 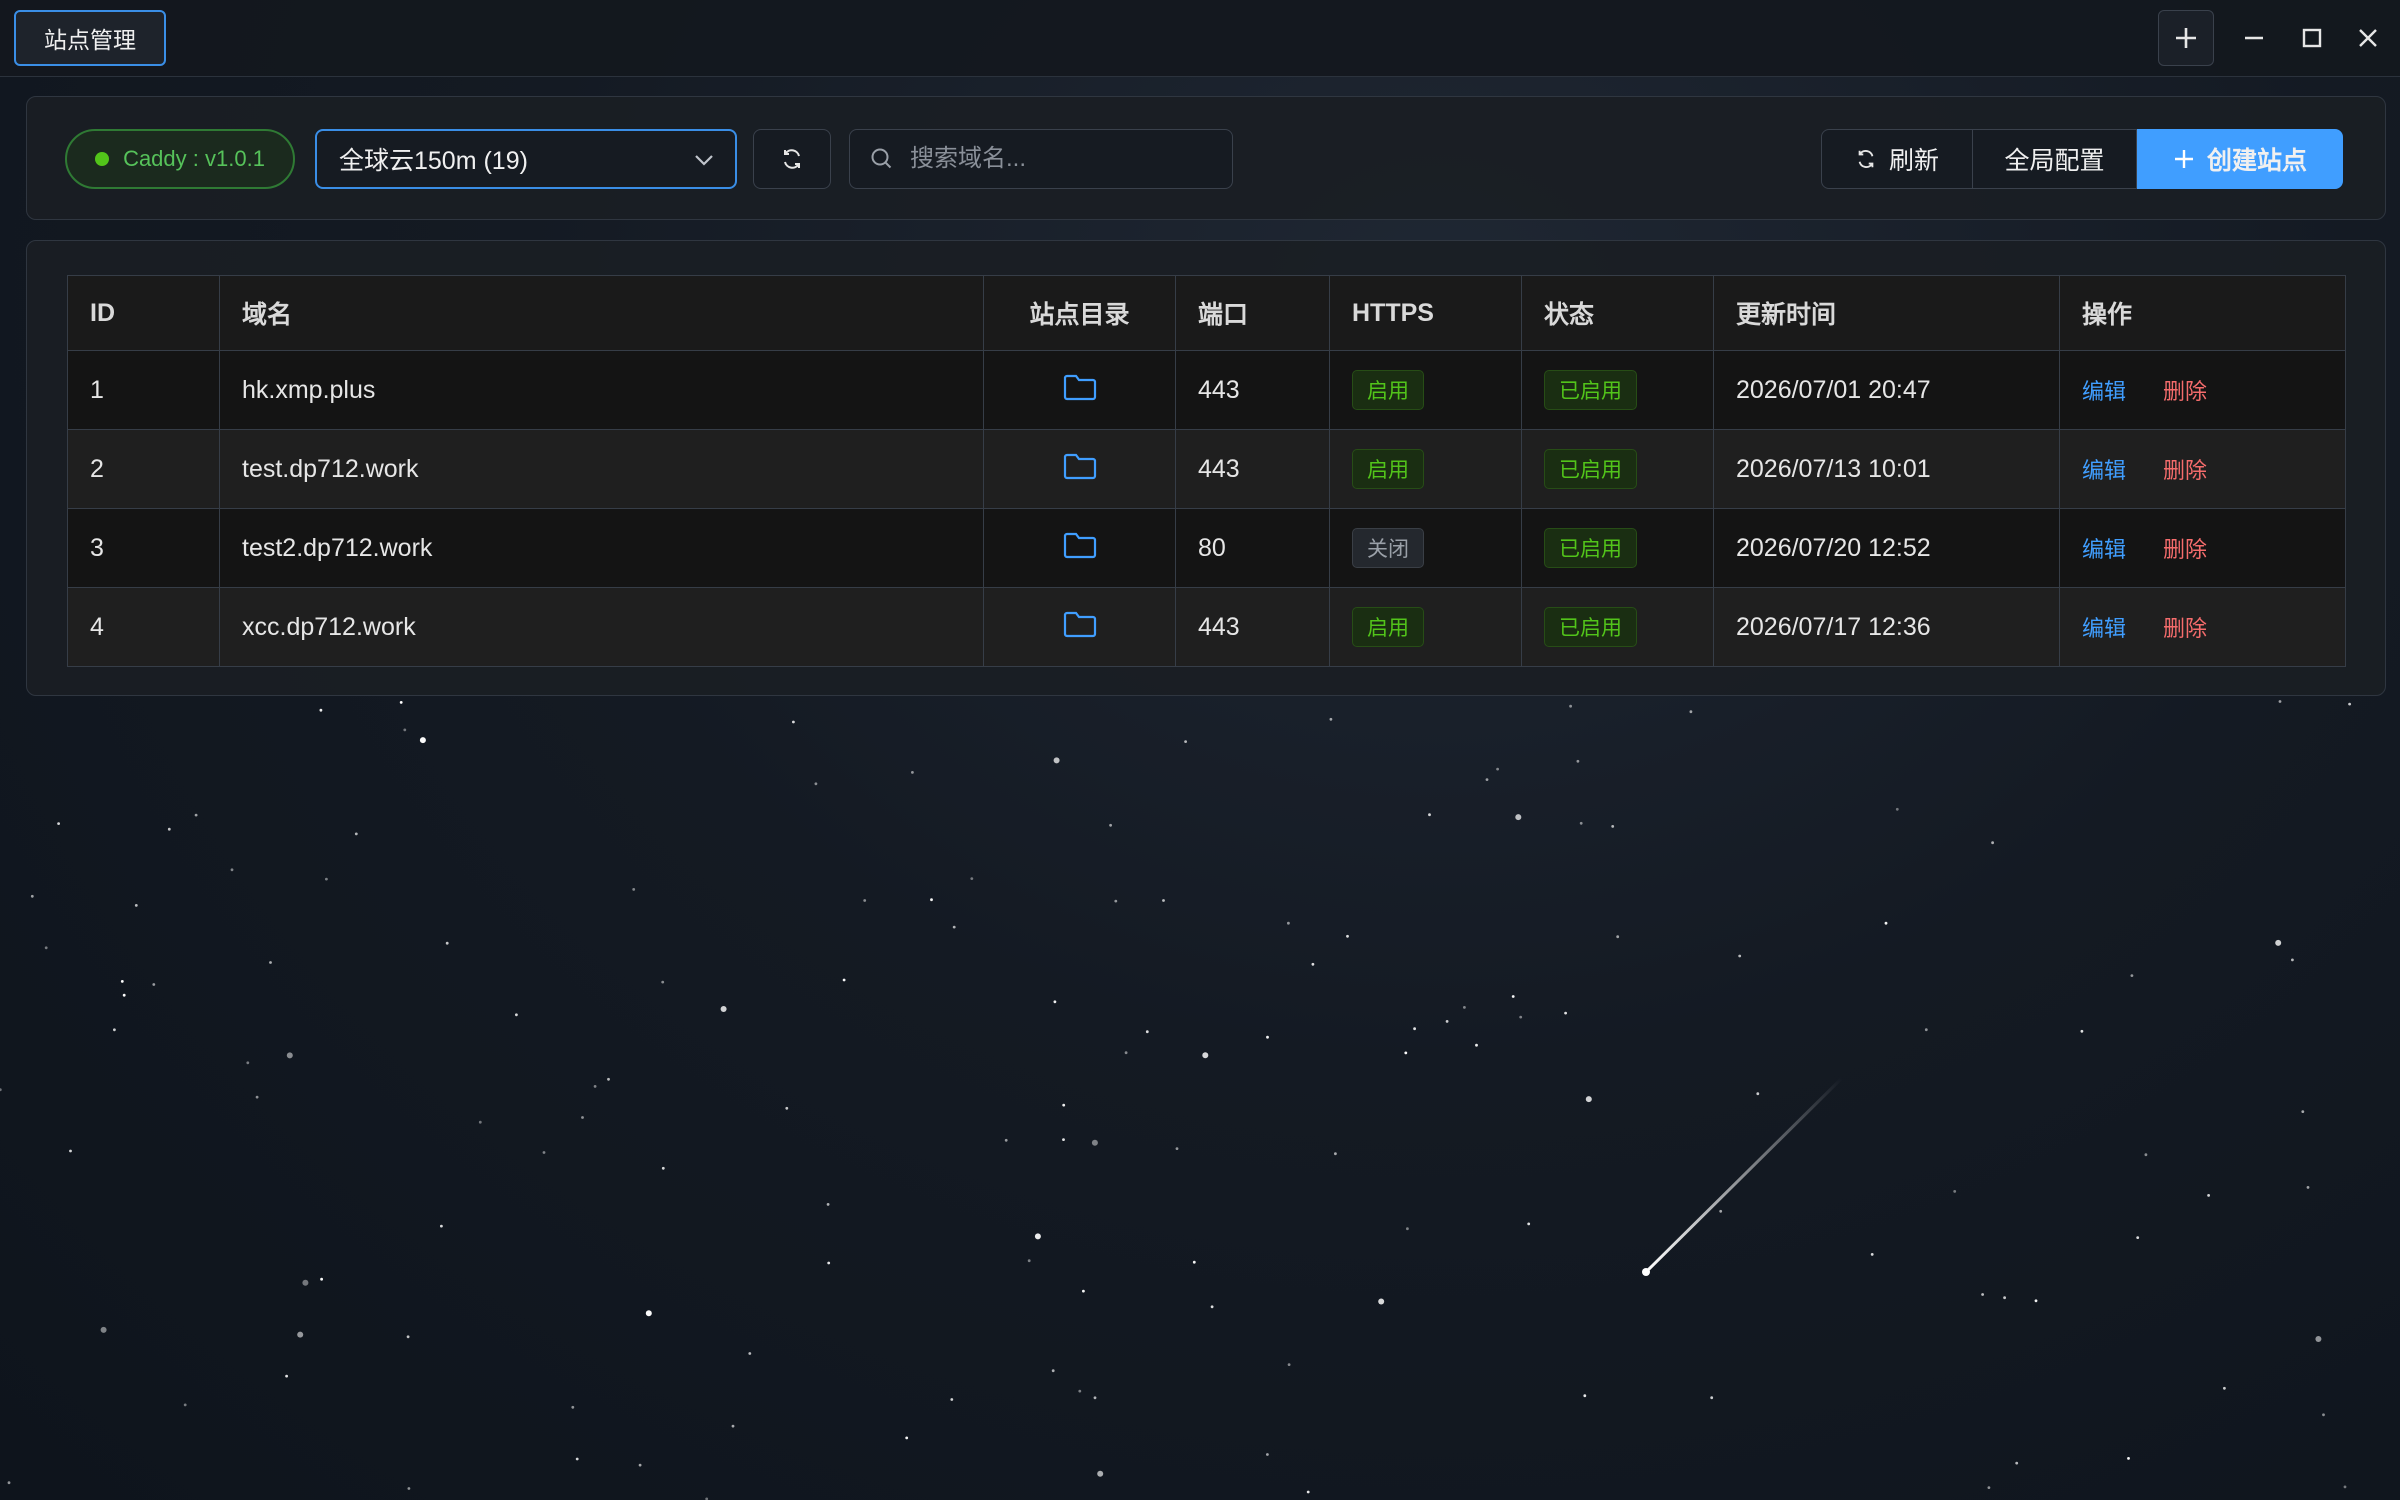 I want to click on column-header-status: 状态, so click(x=1617, y=313).